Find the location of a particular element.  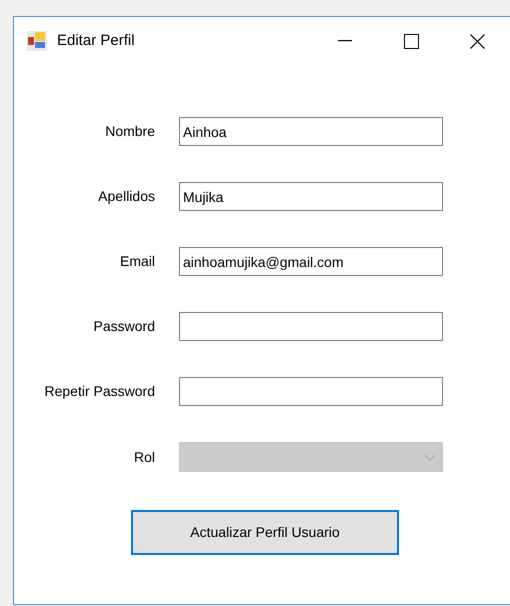

field-label: Rol is located at coordinates (143, 457).